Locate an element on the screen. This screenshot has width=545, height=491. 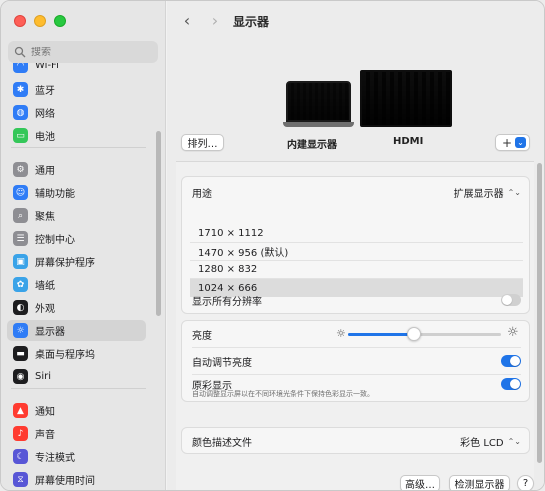
sidebar-item-label: 网络 is located at coordinates (45, 114).